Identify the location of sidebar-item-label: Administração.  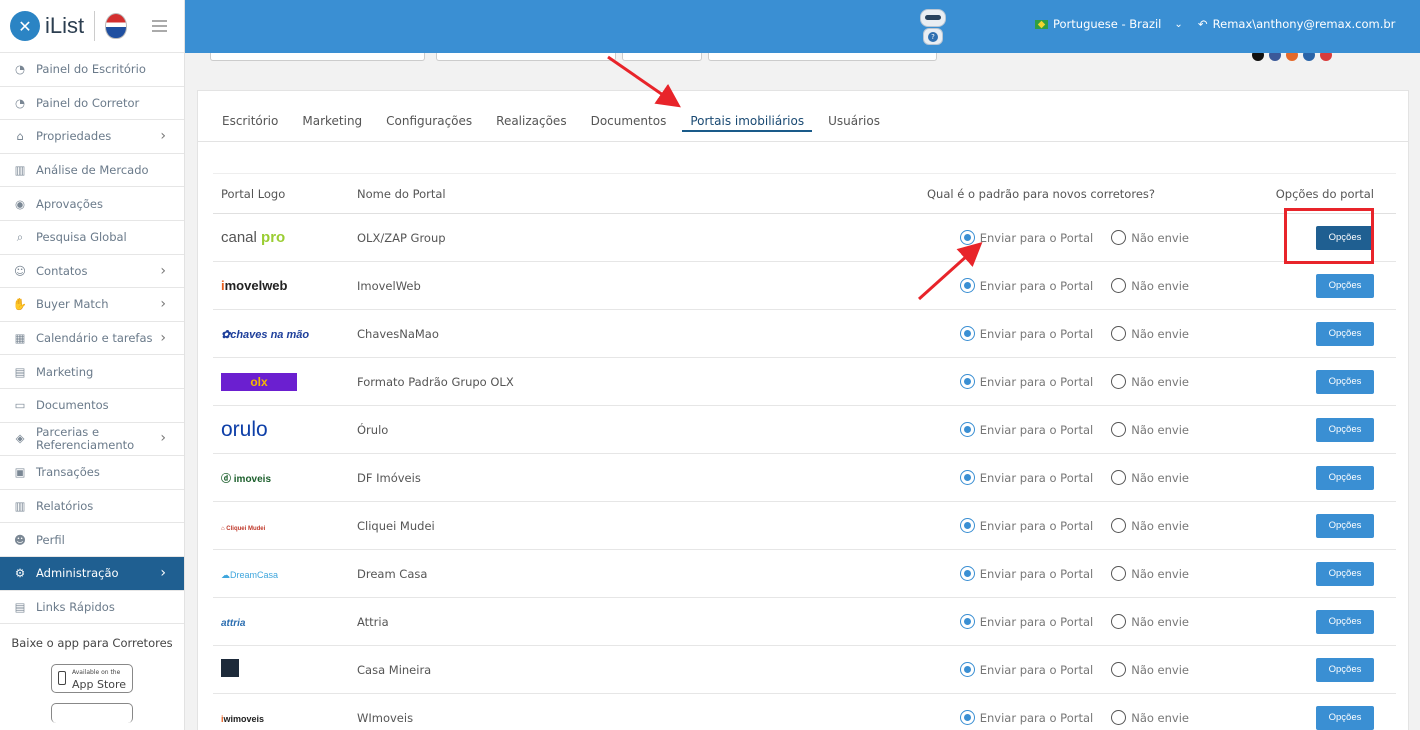
(77, 573).